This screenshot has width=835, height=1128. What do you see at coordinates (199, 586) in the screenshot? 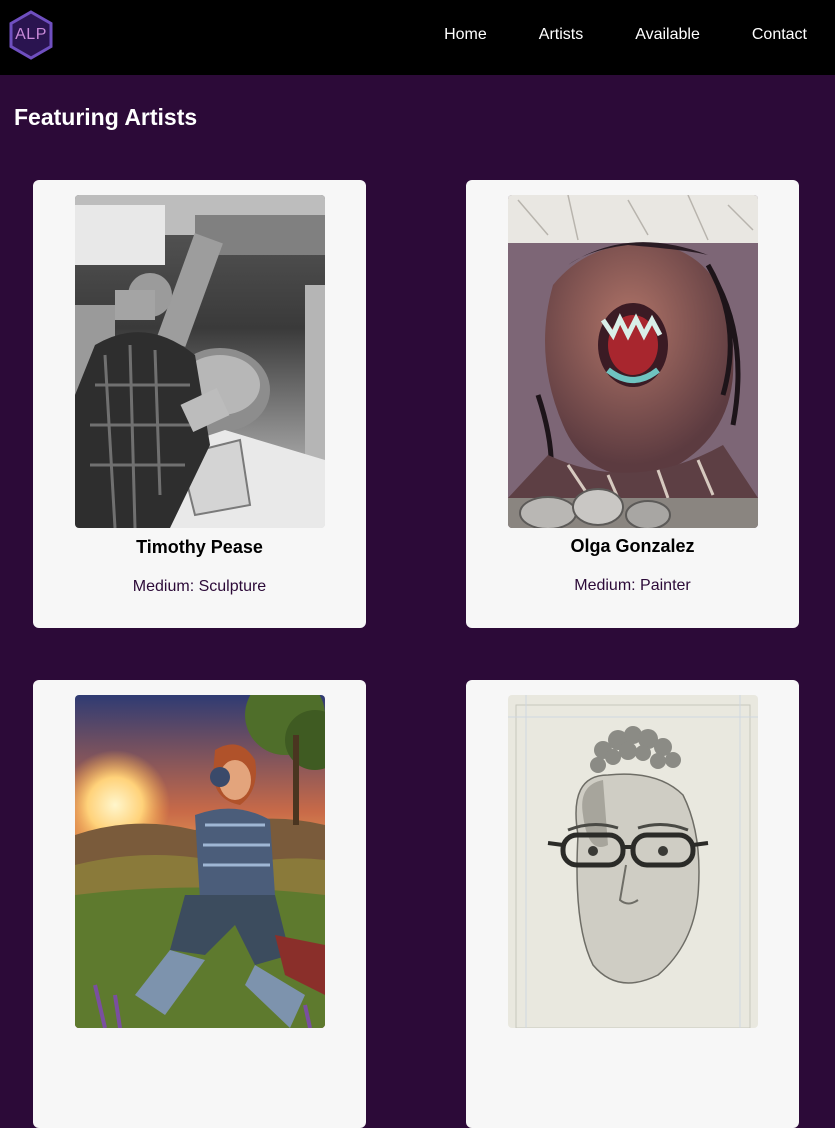
I see `artist-medium: Medium: Sculpture` at bounding box center [199, 586].